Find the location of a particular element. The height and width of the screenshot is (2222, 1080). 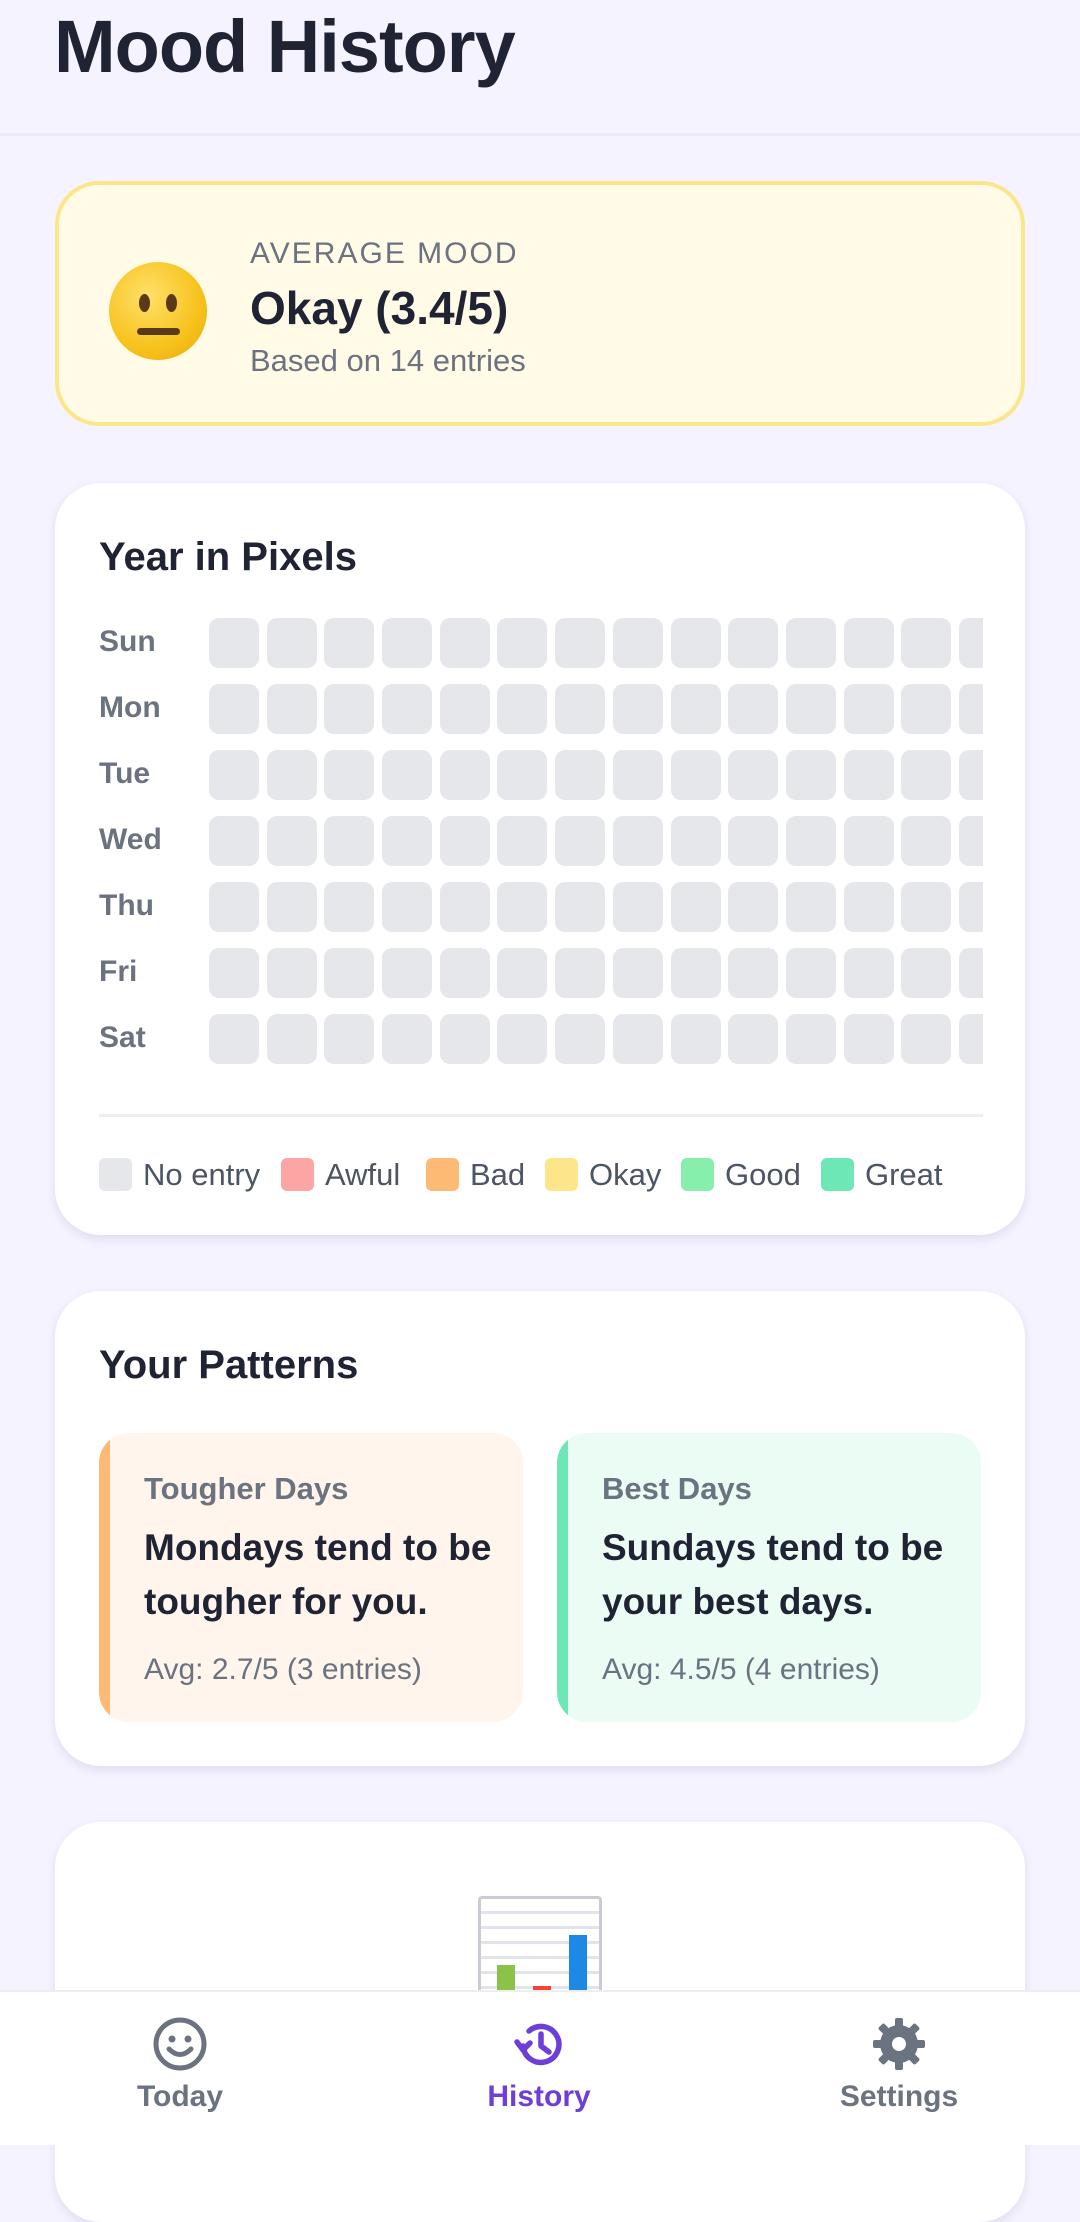

nav-history: History is located at coordinates (539, 2069).